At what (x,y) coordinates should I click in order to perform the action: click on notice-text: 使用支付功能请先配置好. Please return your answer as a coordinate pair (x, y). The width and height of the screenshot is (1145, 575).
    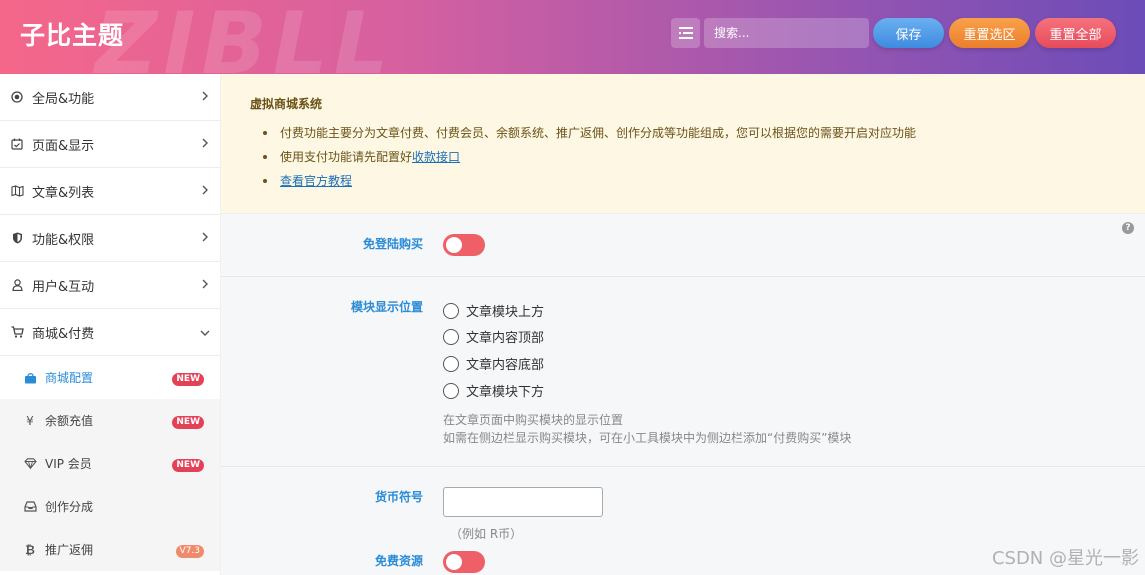
    Looking at the image, I should click on (346, 157).